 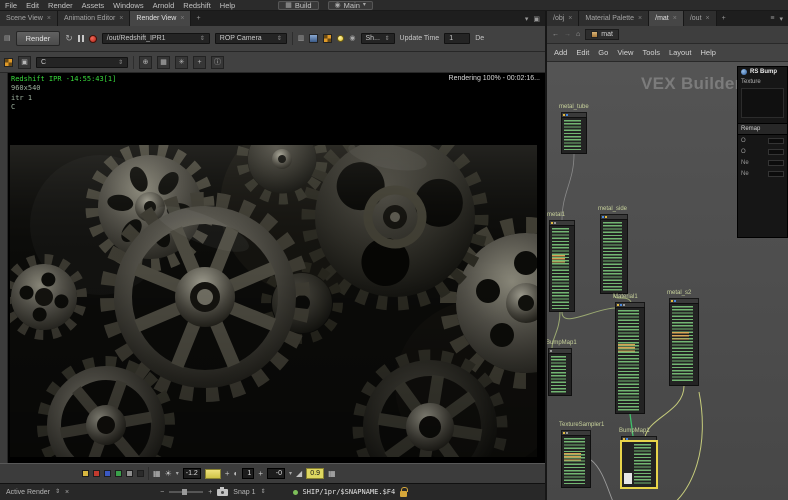 I want to click on stop-button, so click(x=92, y=38).